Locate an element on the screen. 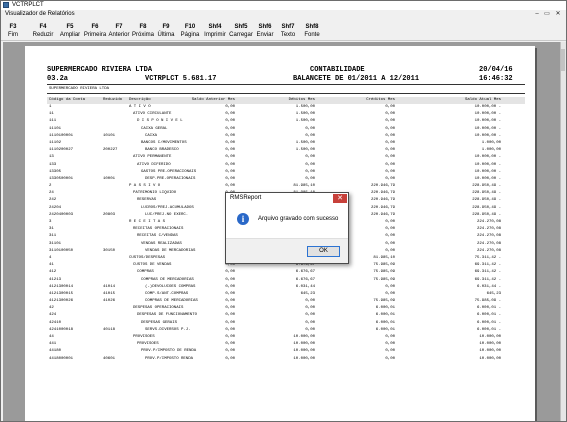  toolbar-button-fim: F3 Fim is located at coordinates (13, 31).